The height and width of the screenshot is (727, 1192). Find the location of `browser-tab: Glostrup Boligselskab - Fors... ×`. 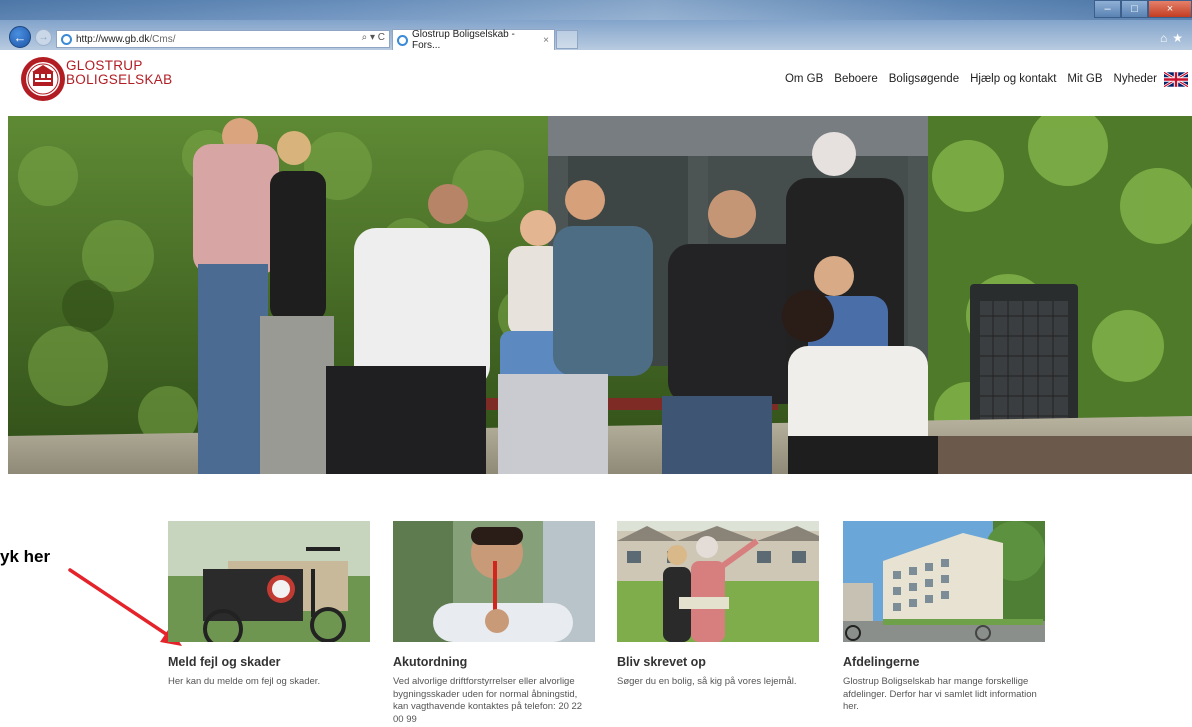

browser-tab: Glostrup Boligselskab - Fors... × is located at coordinates (473, 39).